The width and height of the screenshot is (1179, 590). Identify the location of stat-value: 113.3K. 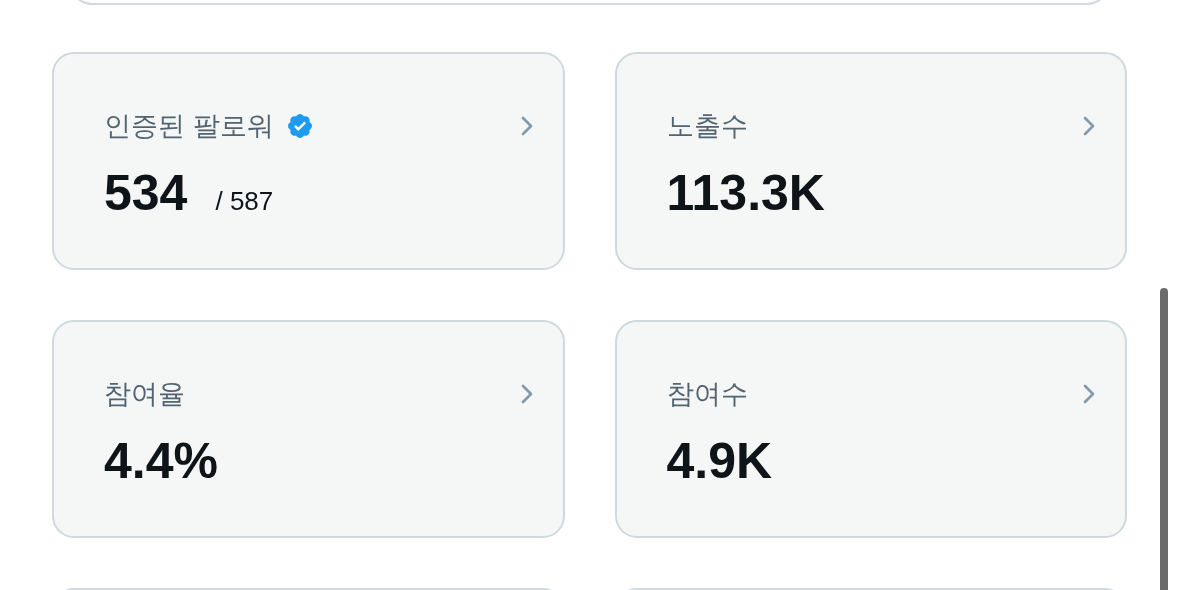
(745, 193).